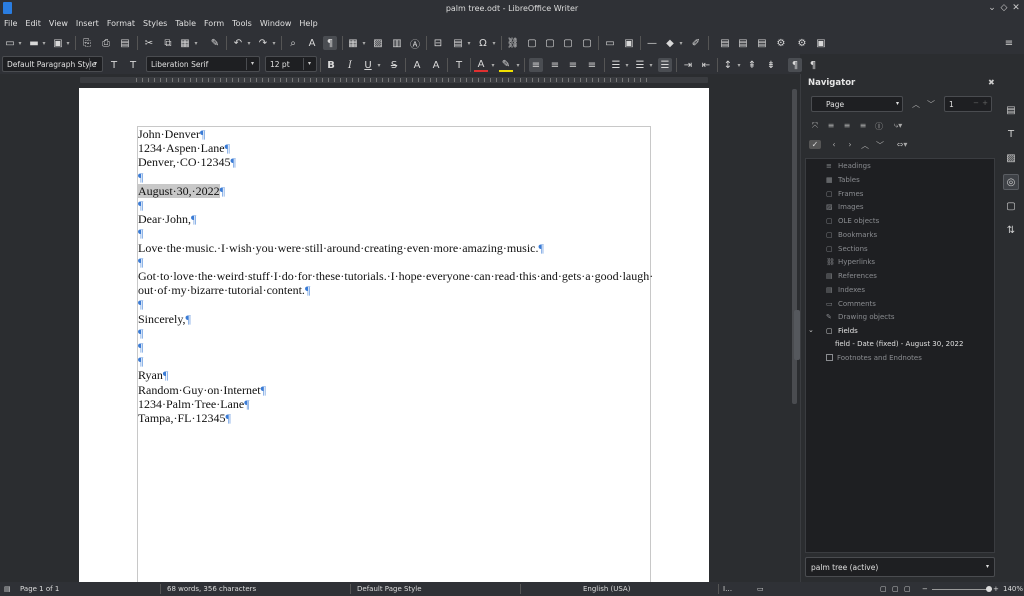 The width and height of the screenshot is (1024, 596). What do you see at coordinates (592, 65) in the screenshot?
I see `justify-icon: ≡` at bounding box center [592, 65].